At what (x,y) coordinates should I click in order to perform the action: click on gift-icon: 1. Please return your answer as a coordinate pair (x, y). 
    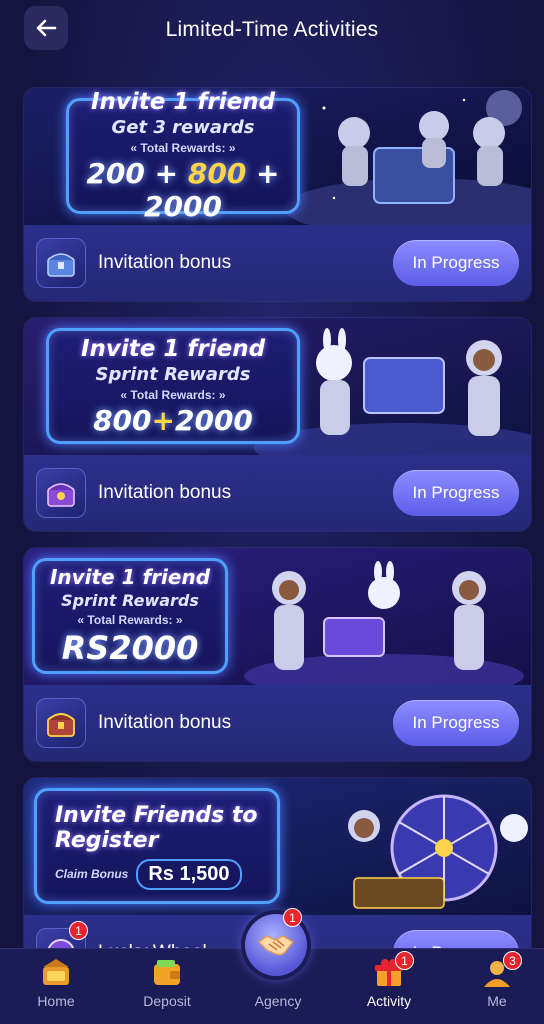
    Looking at the image, I should click on (393, 970).